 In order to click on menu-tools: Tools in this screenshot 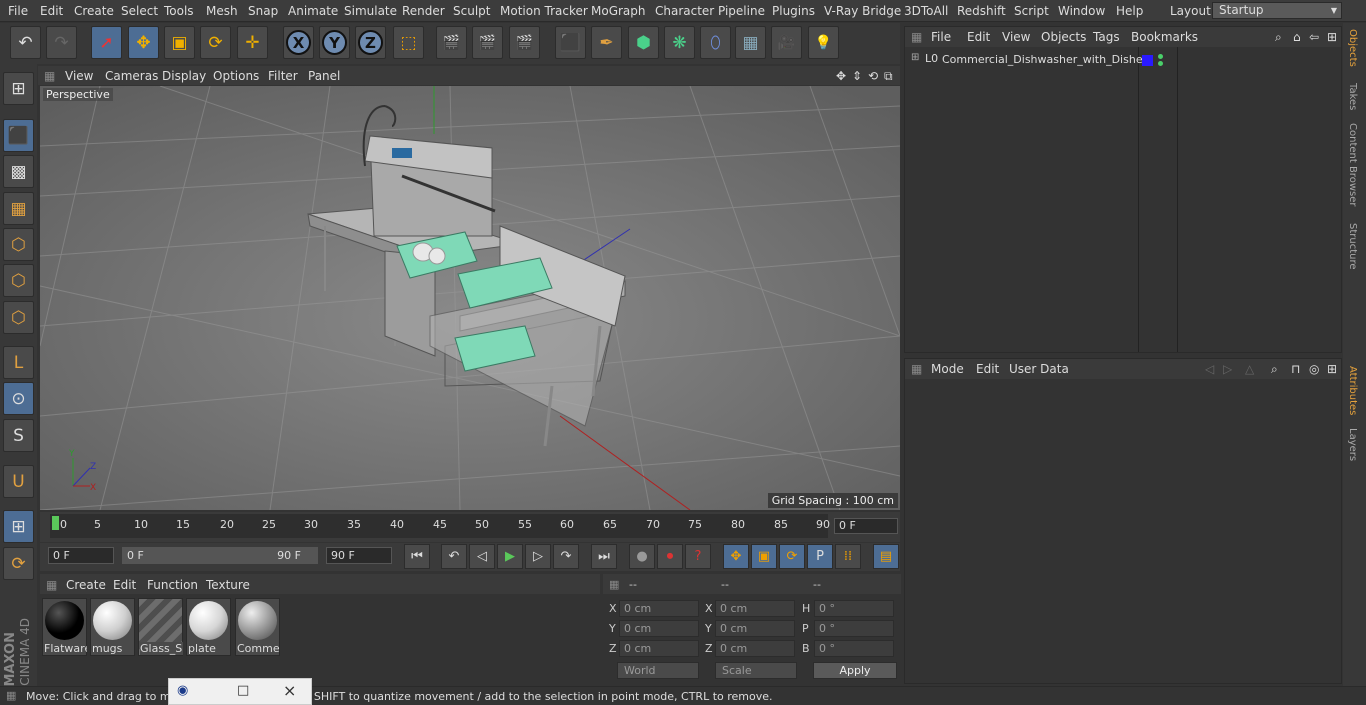, I will do `click(179, 11)`.